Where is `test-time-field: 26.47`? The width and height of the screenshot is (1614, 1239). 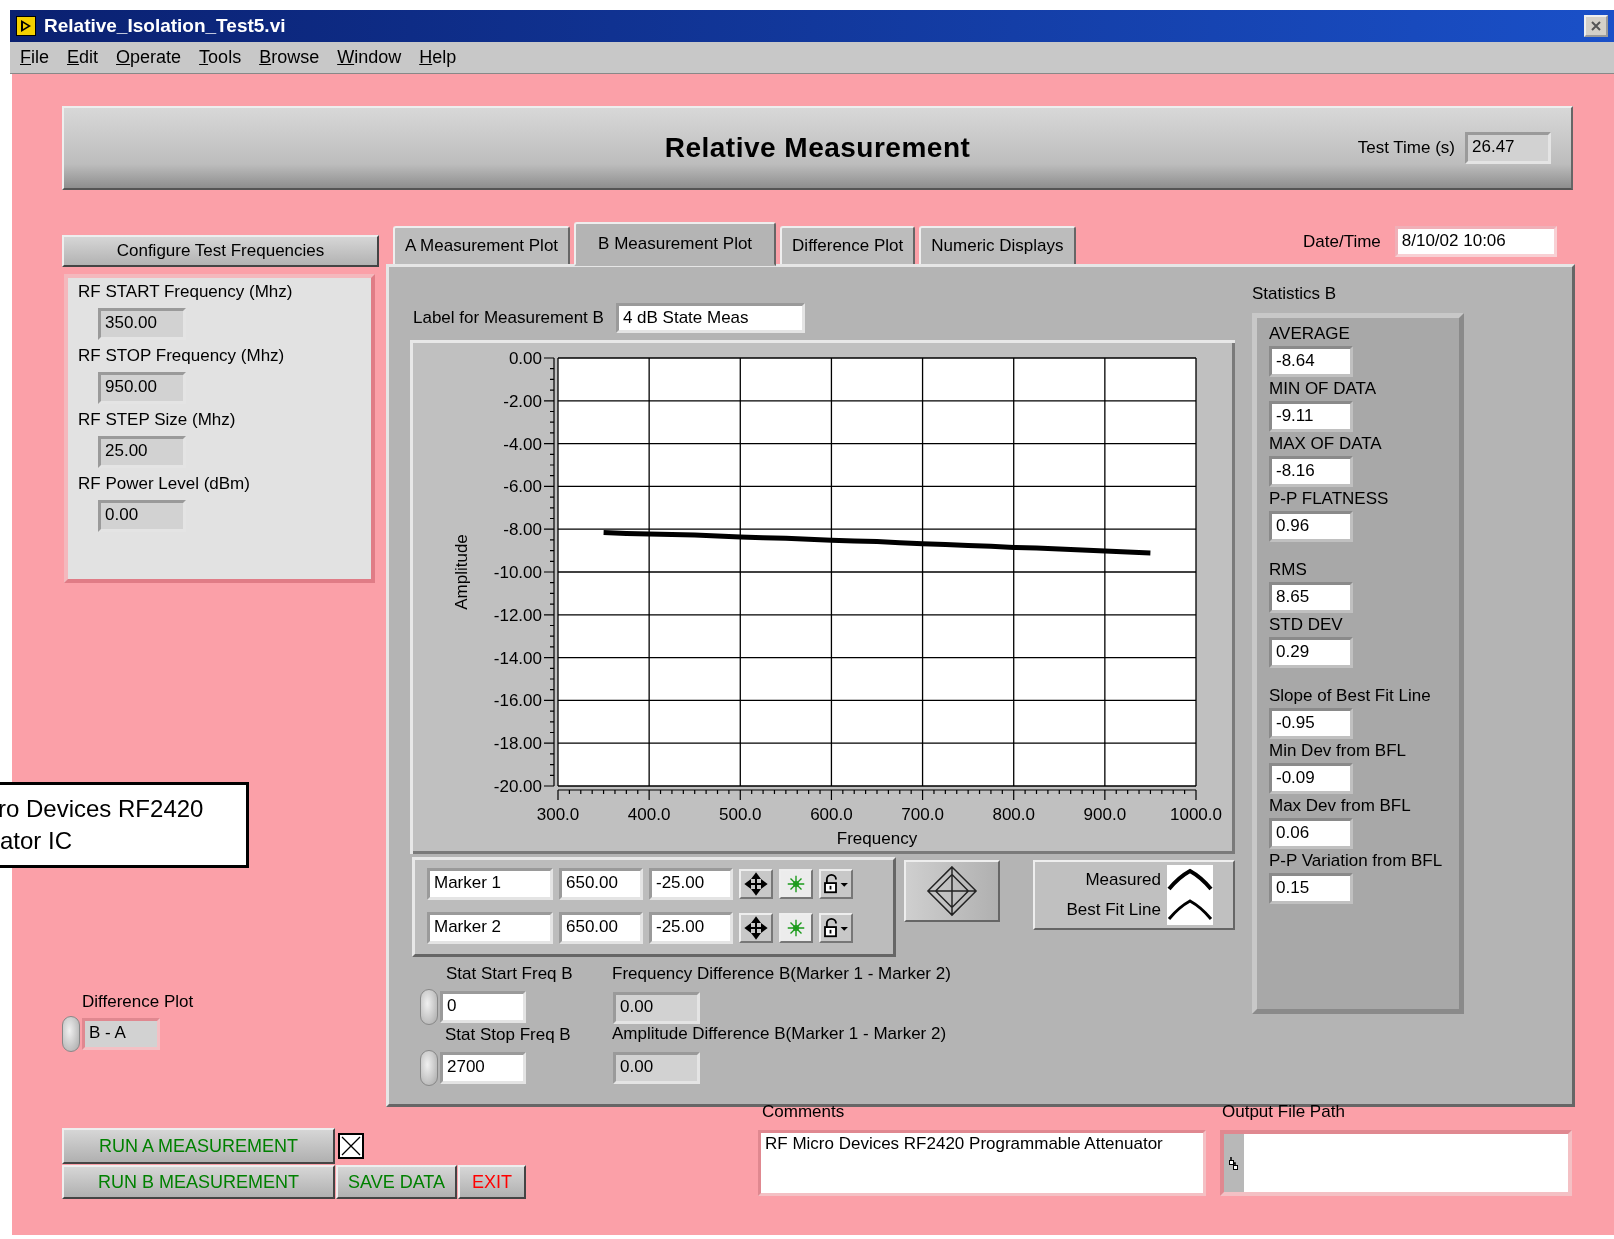 test-time-field: 26.47 is located at coordinates (1508, 148).